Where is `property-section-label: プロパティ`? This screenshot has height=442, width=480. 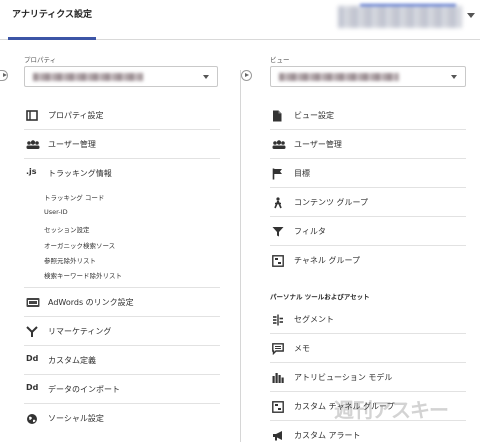 property-section-label: プロパティ is located at coordinates (40, 60).